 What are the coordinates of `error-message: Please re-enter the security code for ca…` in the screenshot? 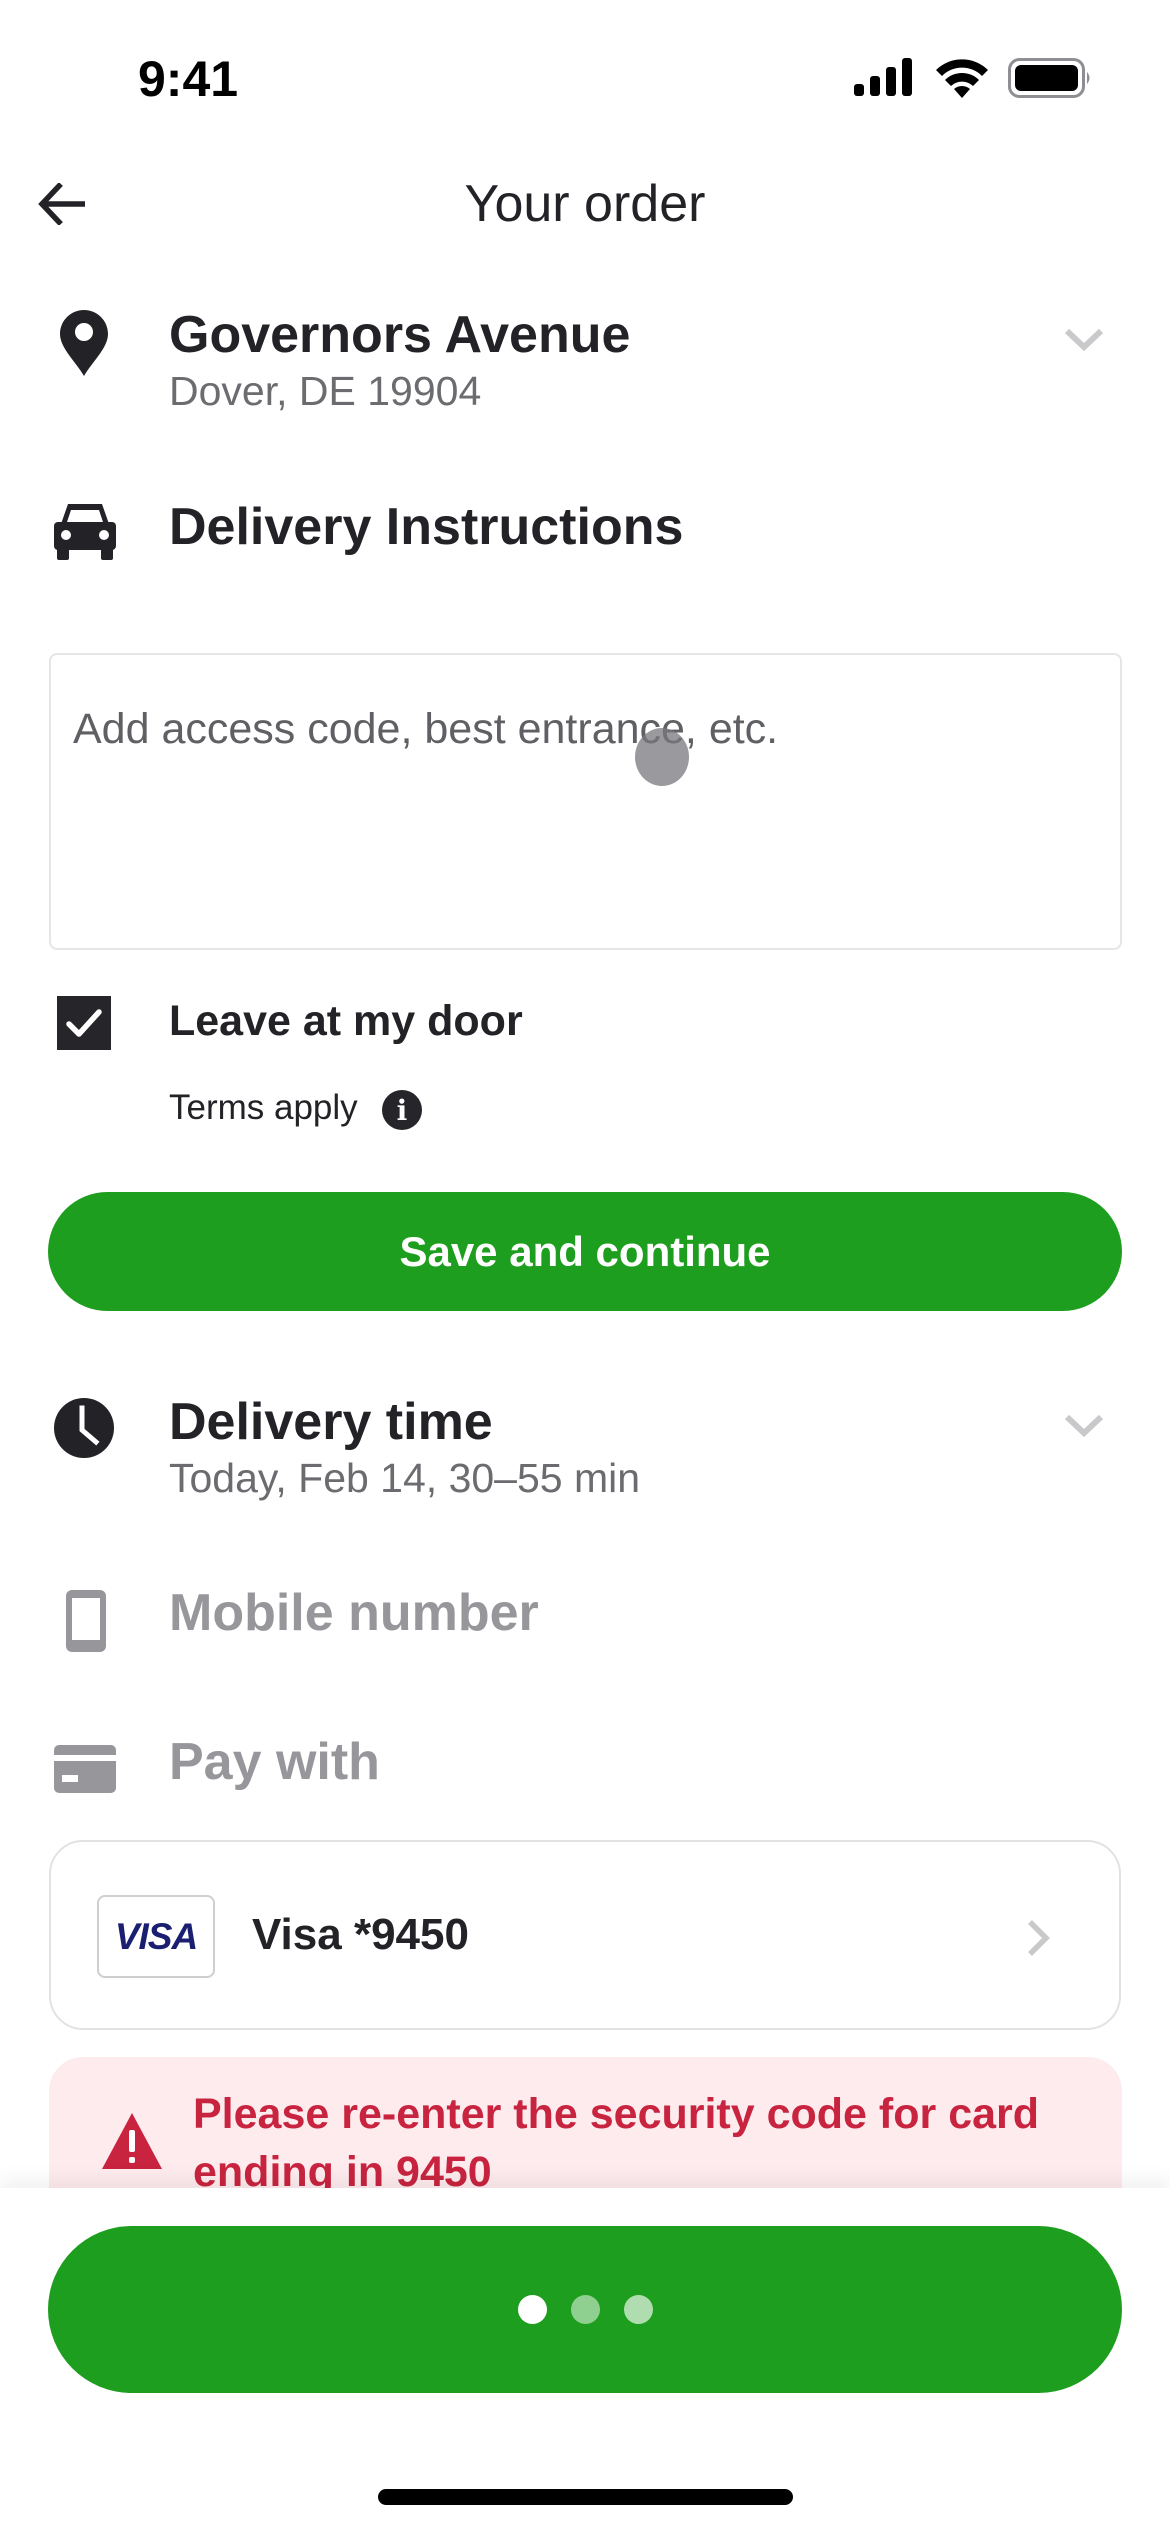 It's located at (616, 2143).